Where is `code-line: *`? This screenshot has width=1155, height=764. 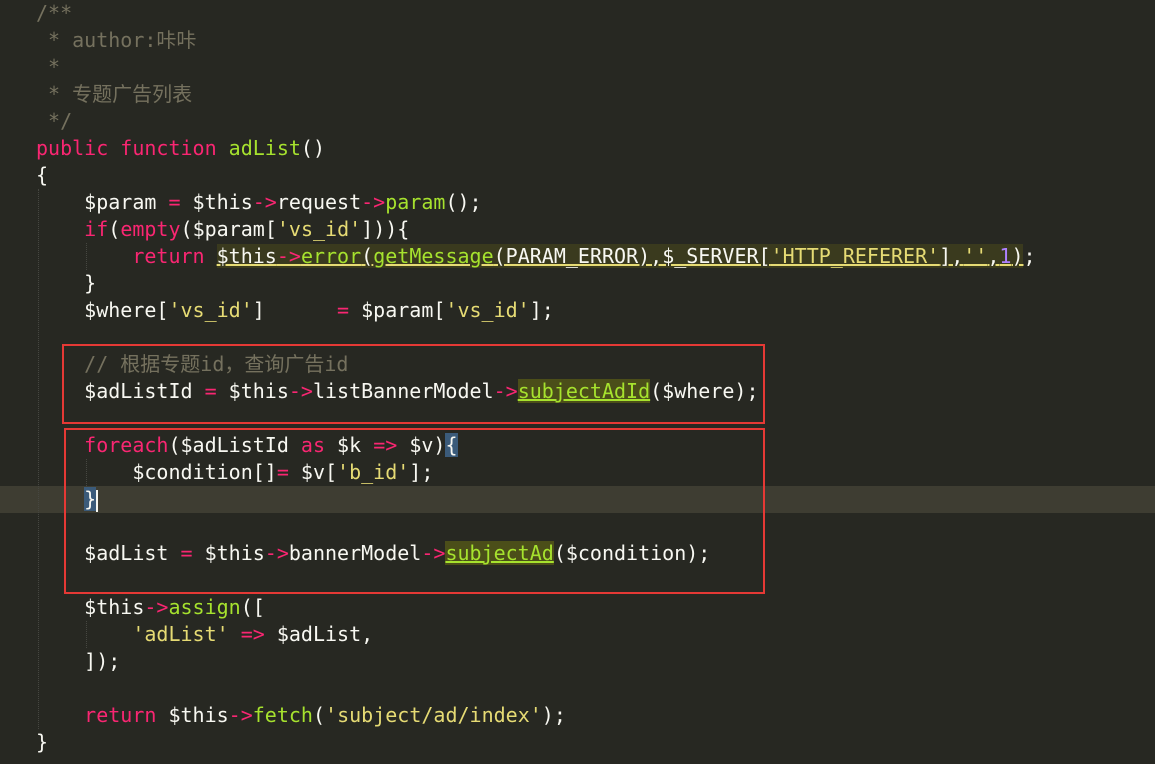 code-line: * is located at coordinates (48, 67).